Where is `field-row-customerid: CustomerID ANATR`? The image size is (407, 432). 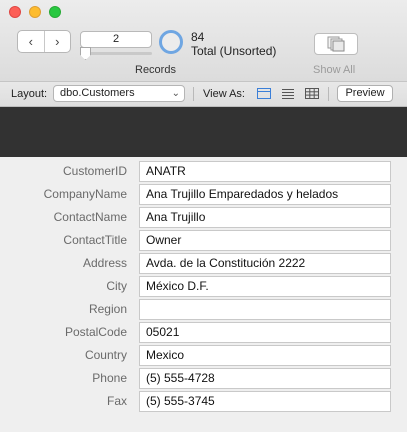
field-row-customerid: CustomerID ANATR is located at coordinates (203, 171).